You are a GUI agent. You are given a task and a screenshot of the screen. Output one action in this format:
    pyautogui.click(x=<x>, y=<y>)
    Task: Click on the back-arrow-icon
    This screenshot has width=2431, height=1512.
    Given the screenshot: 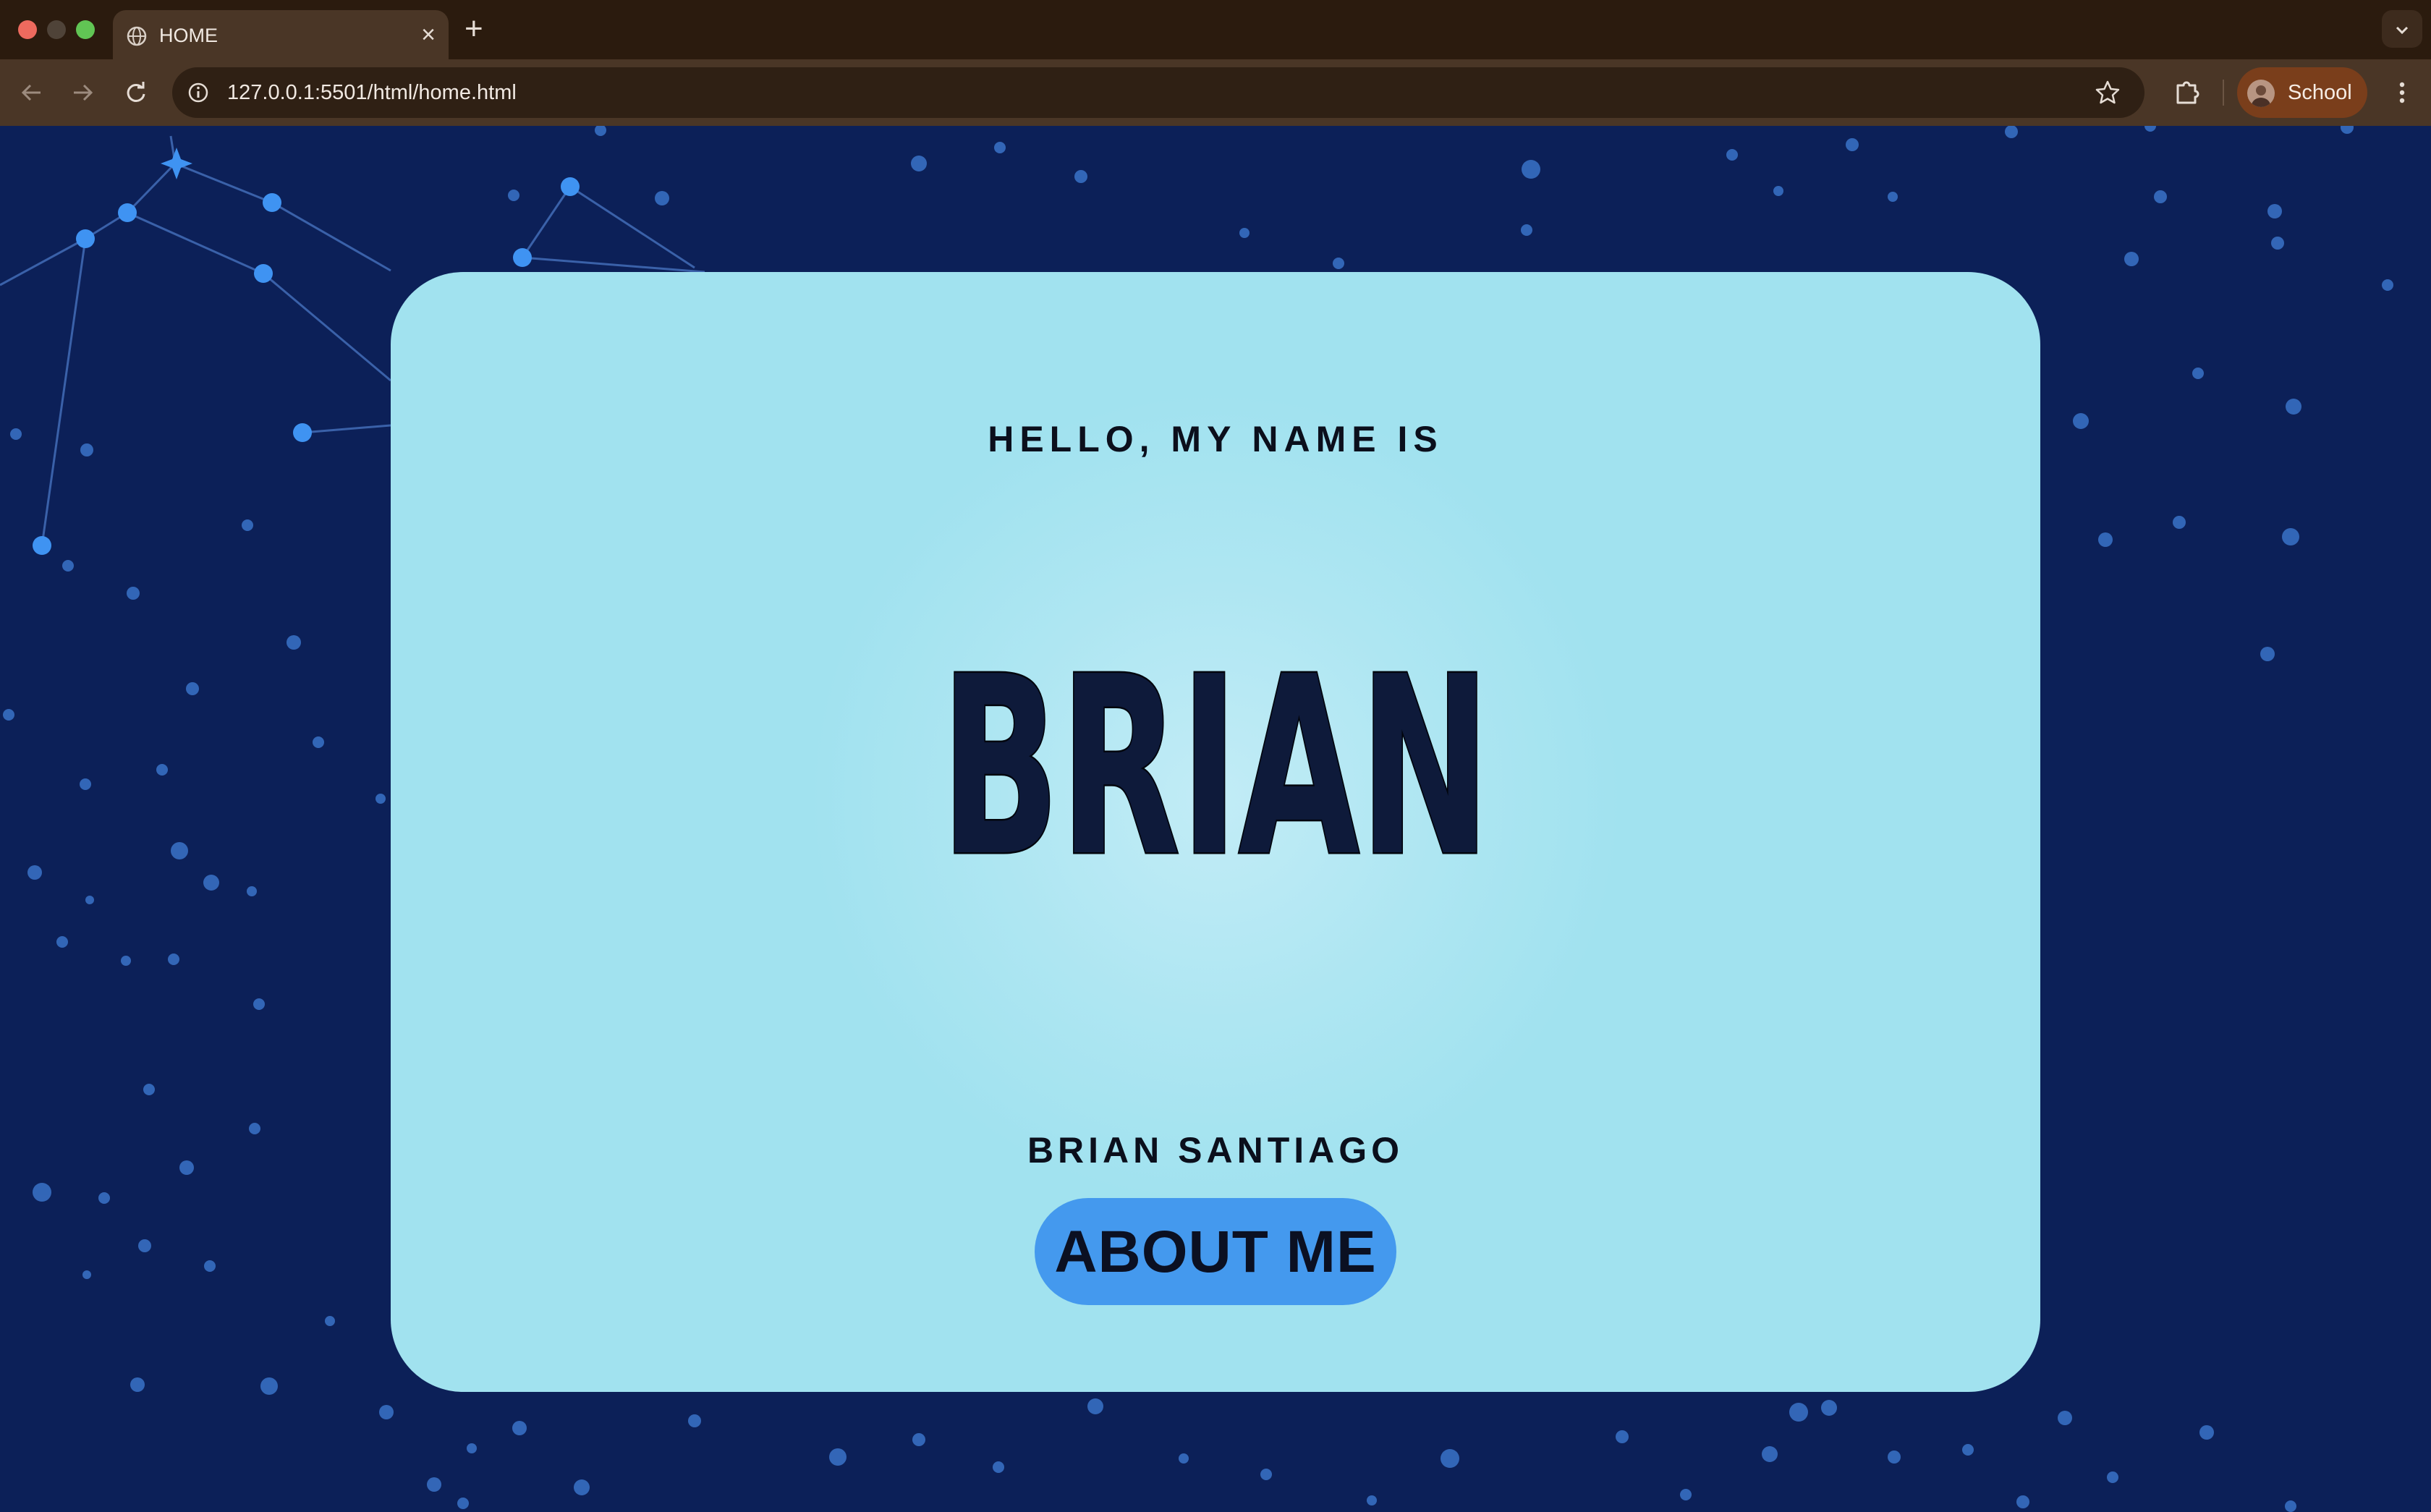 What is the action you would take?
    pyautogui.click(x=31, y=92)
    